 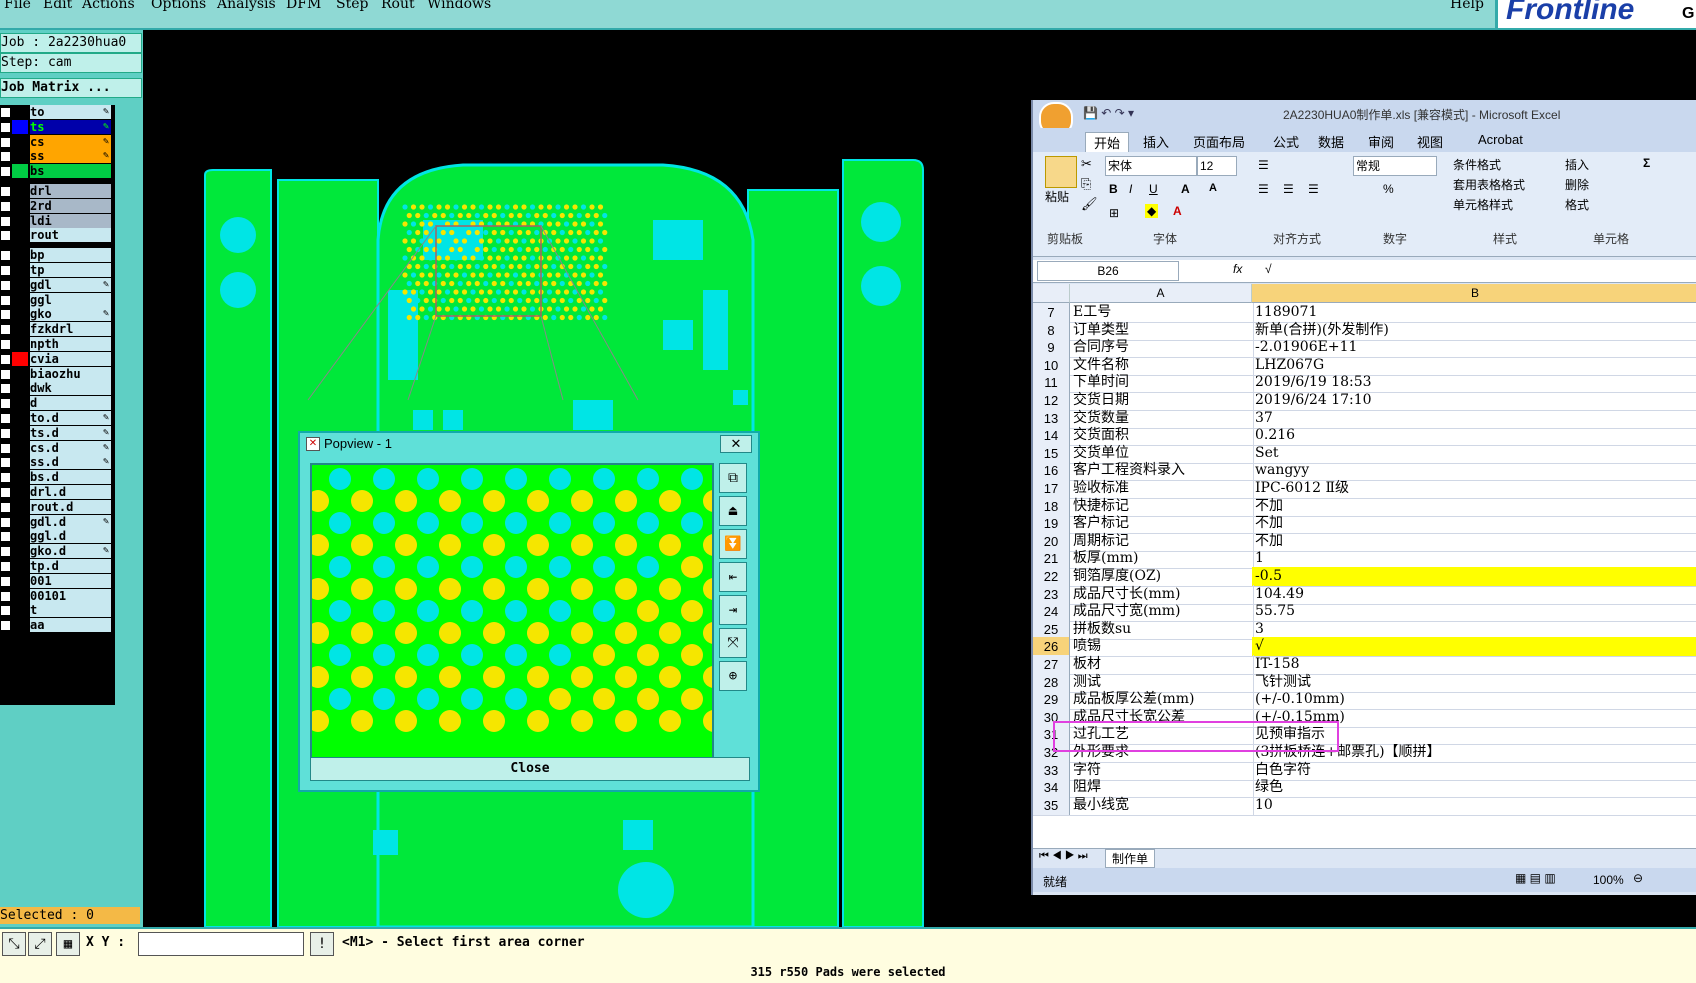 I want to click on layer-row-bp: bp, so click(x=57, y=255).